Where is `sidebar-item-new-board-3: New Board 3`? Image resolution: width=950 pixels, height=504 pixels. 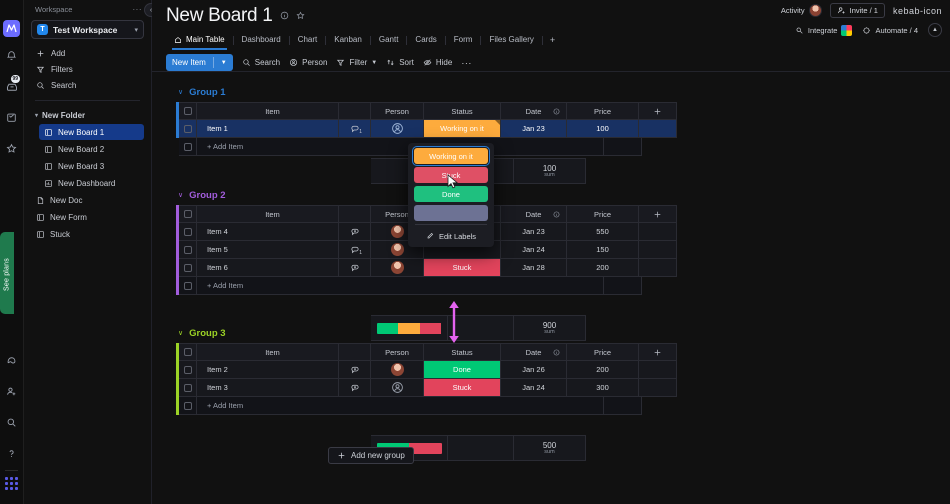
sidebar-item-new-board-3: New Board 3 is located at coordinates (91, 166).